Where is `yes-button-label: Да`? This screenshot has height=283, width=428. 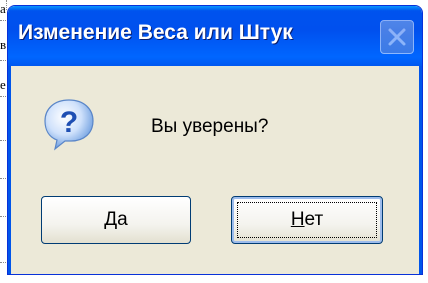 yes-button-label: Да is located at coordinates (116, 219).